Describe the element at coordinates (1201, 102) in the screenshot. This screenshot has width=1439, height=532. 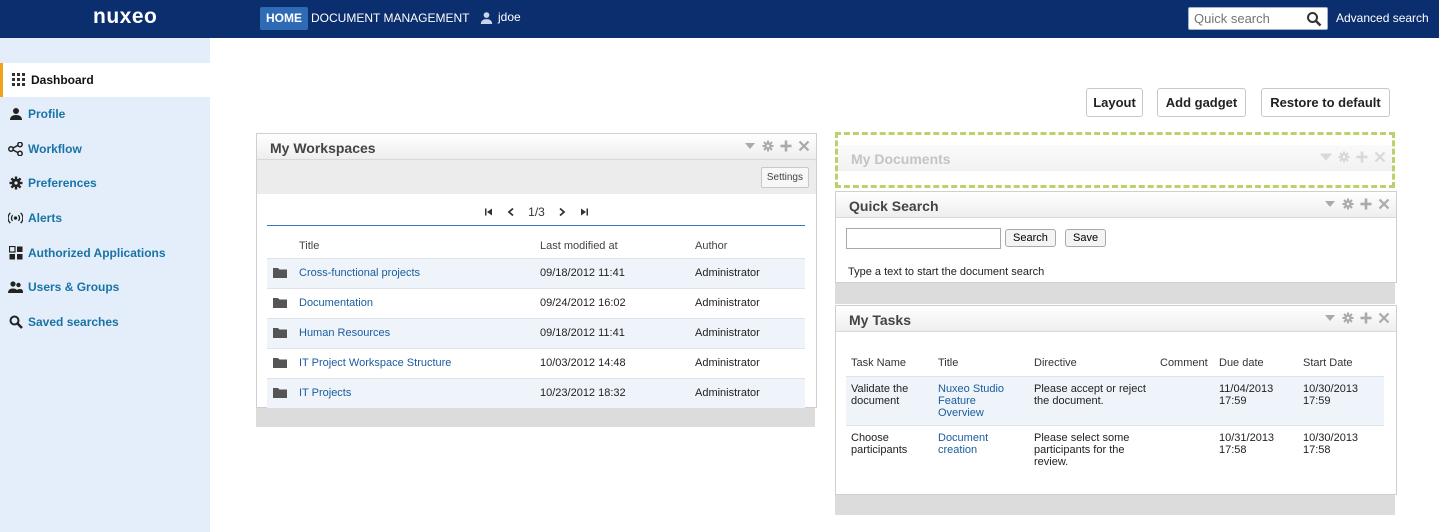
I see `add-gadget-button: Add gadget` at that location.